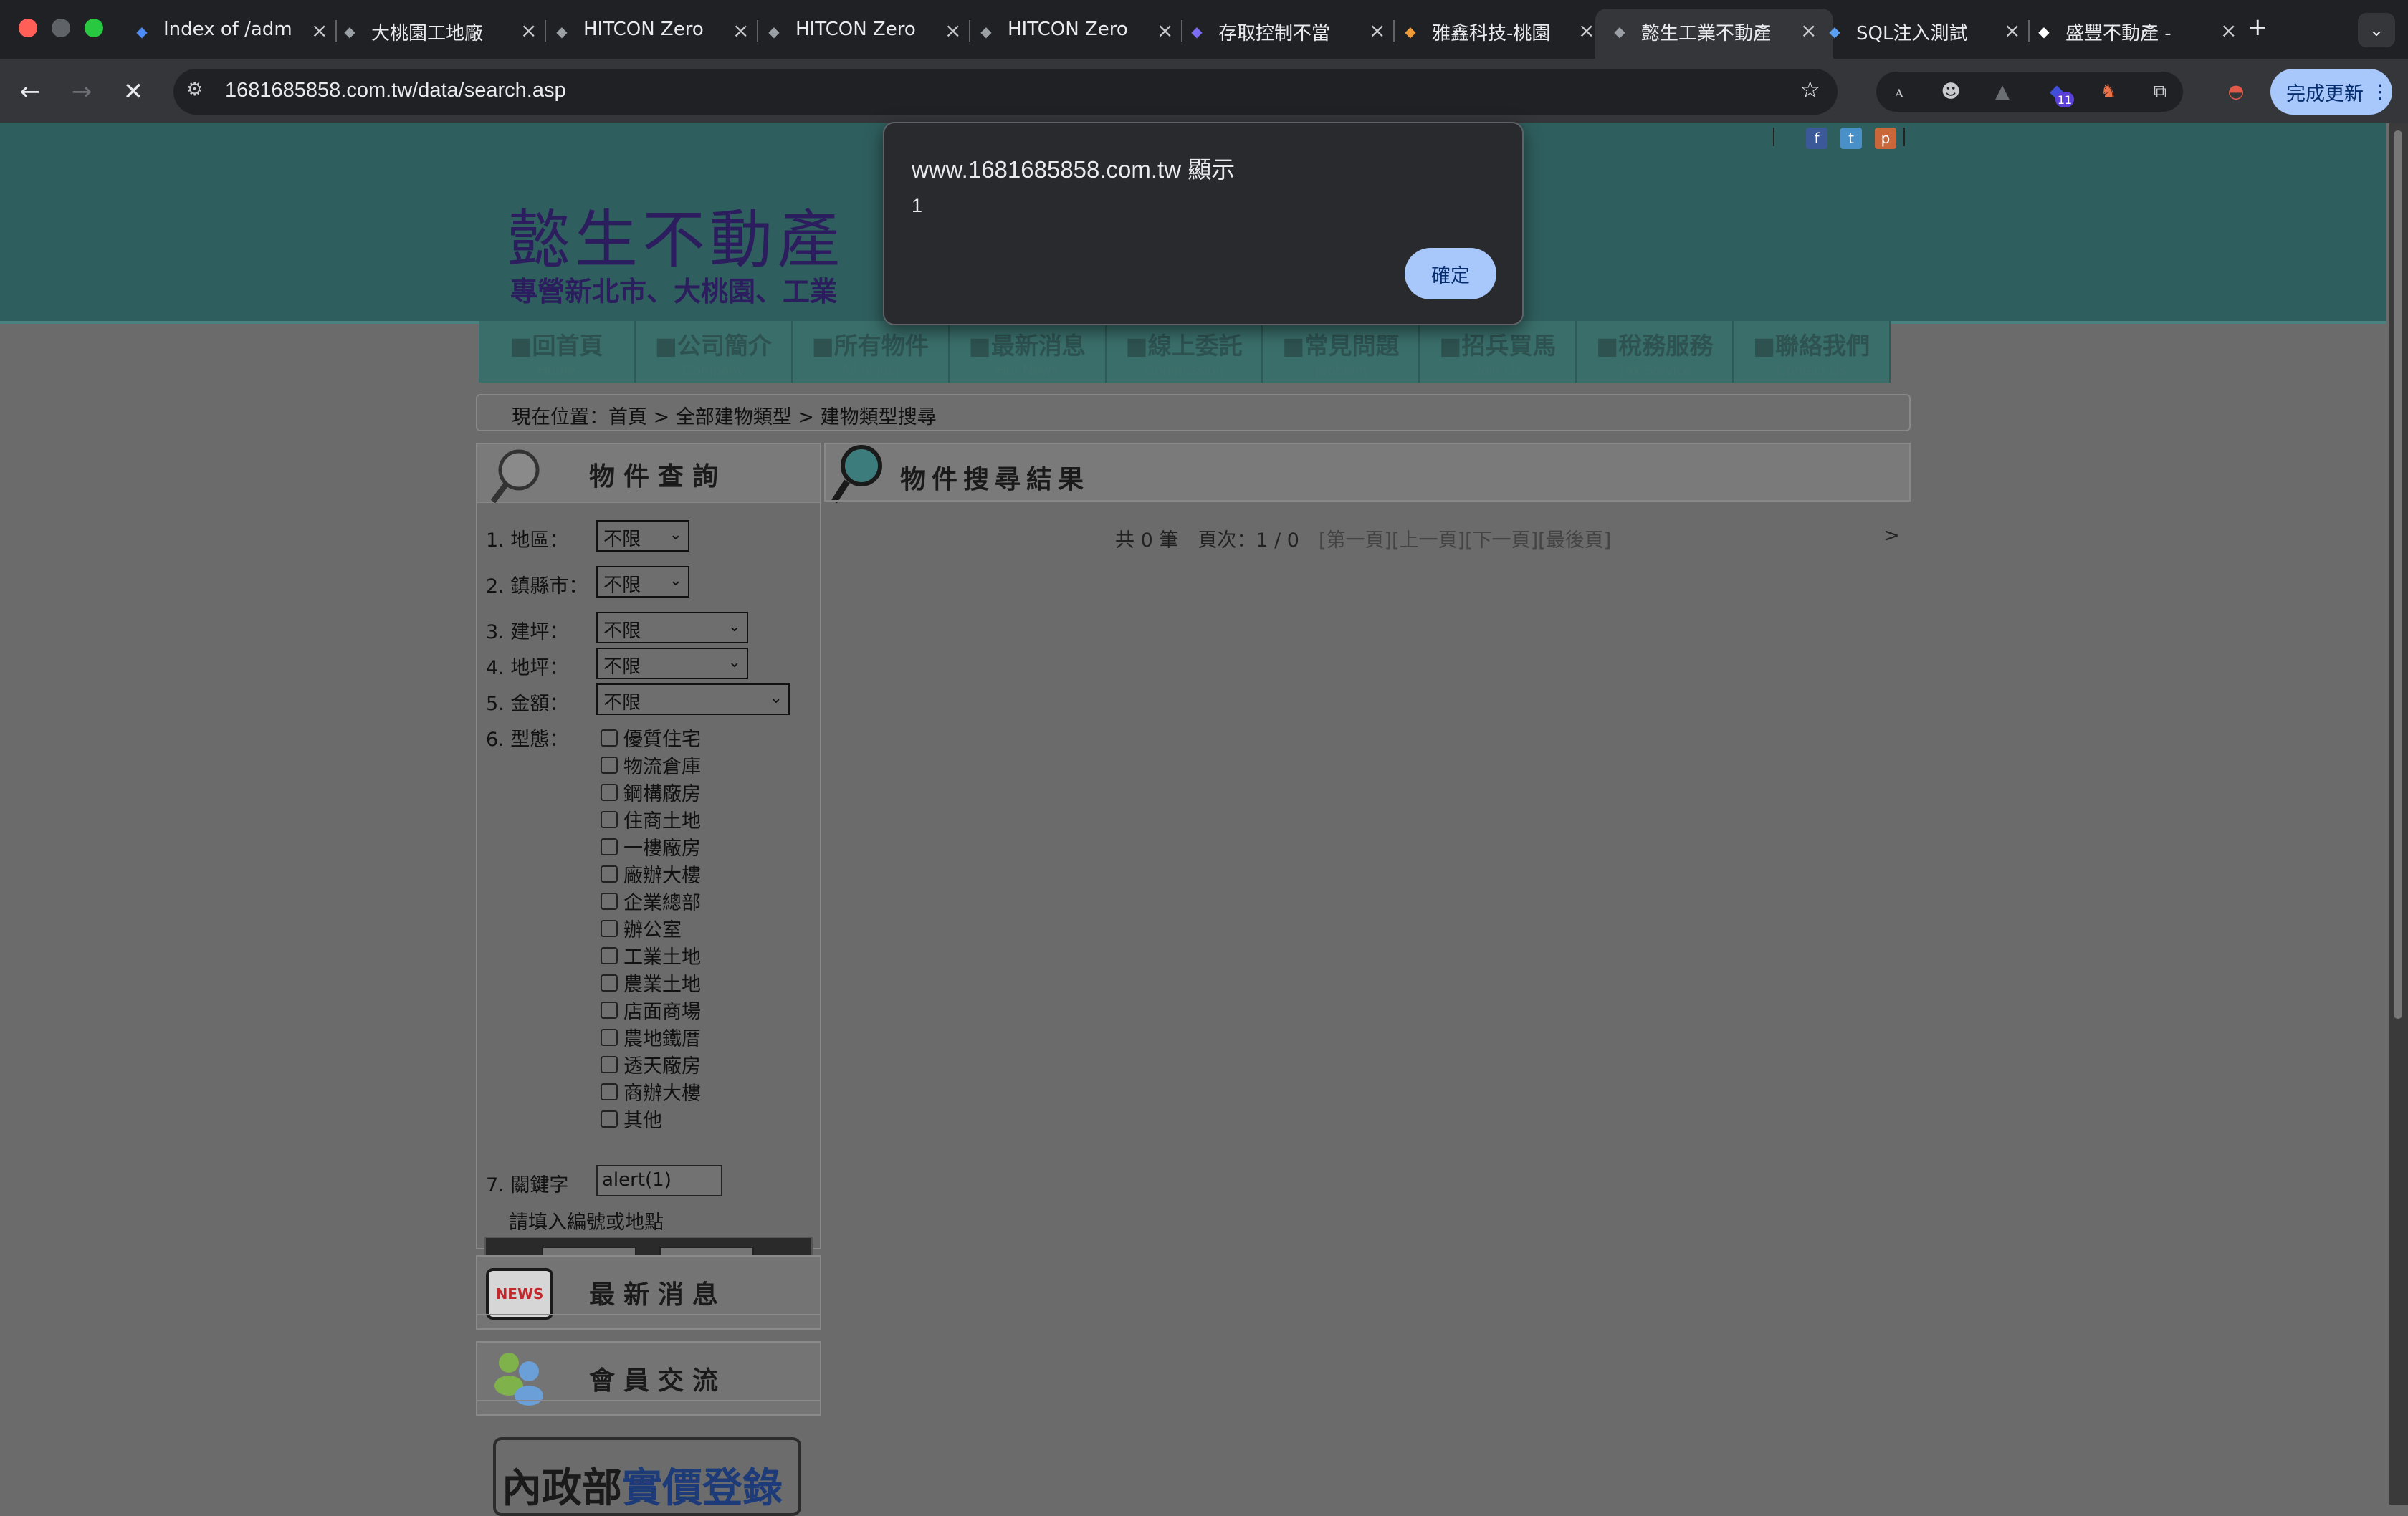 The image size is (2408, 1516). I want to click on profile-avatar-icon: ◓, so click(2236, 92).